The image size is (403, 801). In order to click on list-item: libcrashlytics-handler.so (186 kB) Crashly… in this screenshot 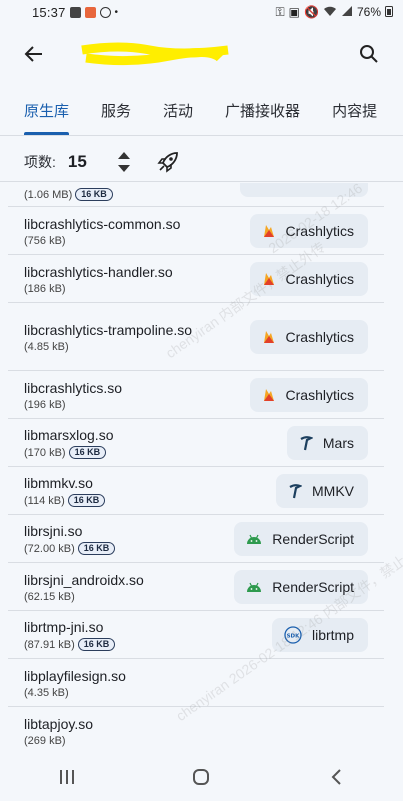, I will do `click(196, 279)`.